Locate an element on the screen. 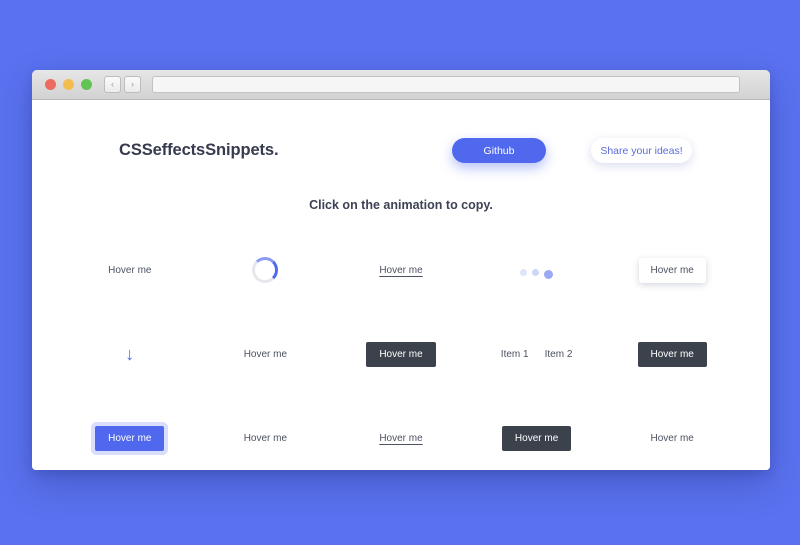 Image resolution: width=800 pixels, height=545 pixels. menu-two-items: Item 1 Item 2 is located at coordinates (537, 354).